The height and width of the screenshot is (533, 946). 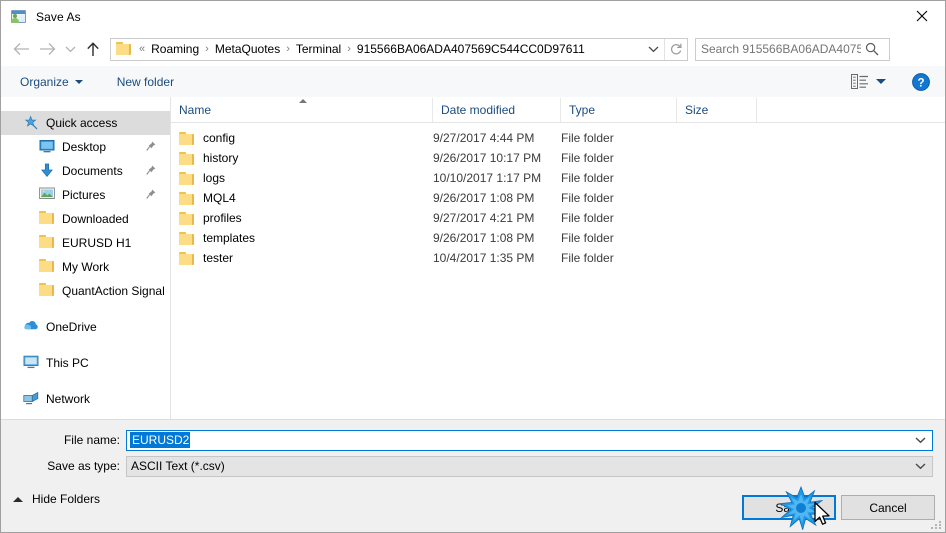 I want to click on address-dropdown-button, so click(x=653, y=49).